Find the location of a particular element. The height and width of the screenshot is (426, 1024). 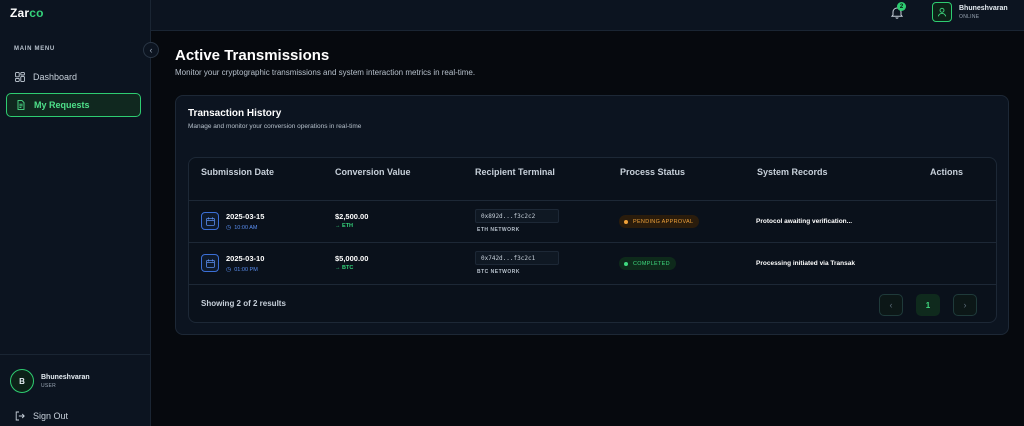

status-badge: PENDING APPROVAL is located at coordinates (659, 221).